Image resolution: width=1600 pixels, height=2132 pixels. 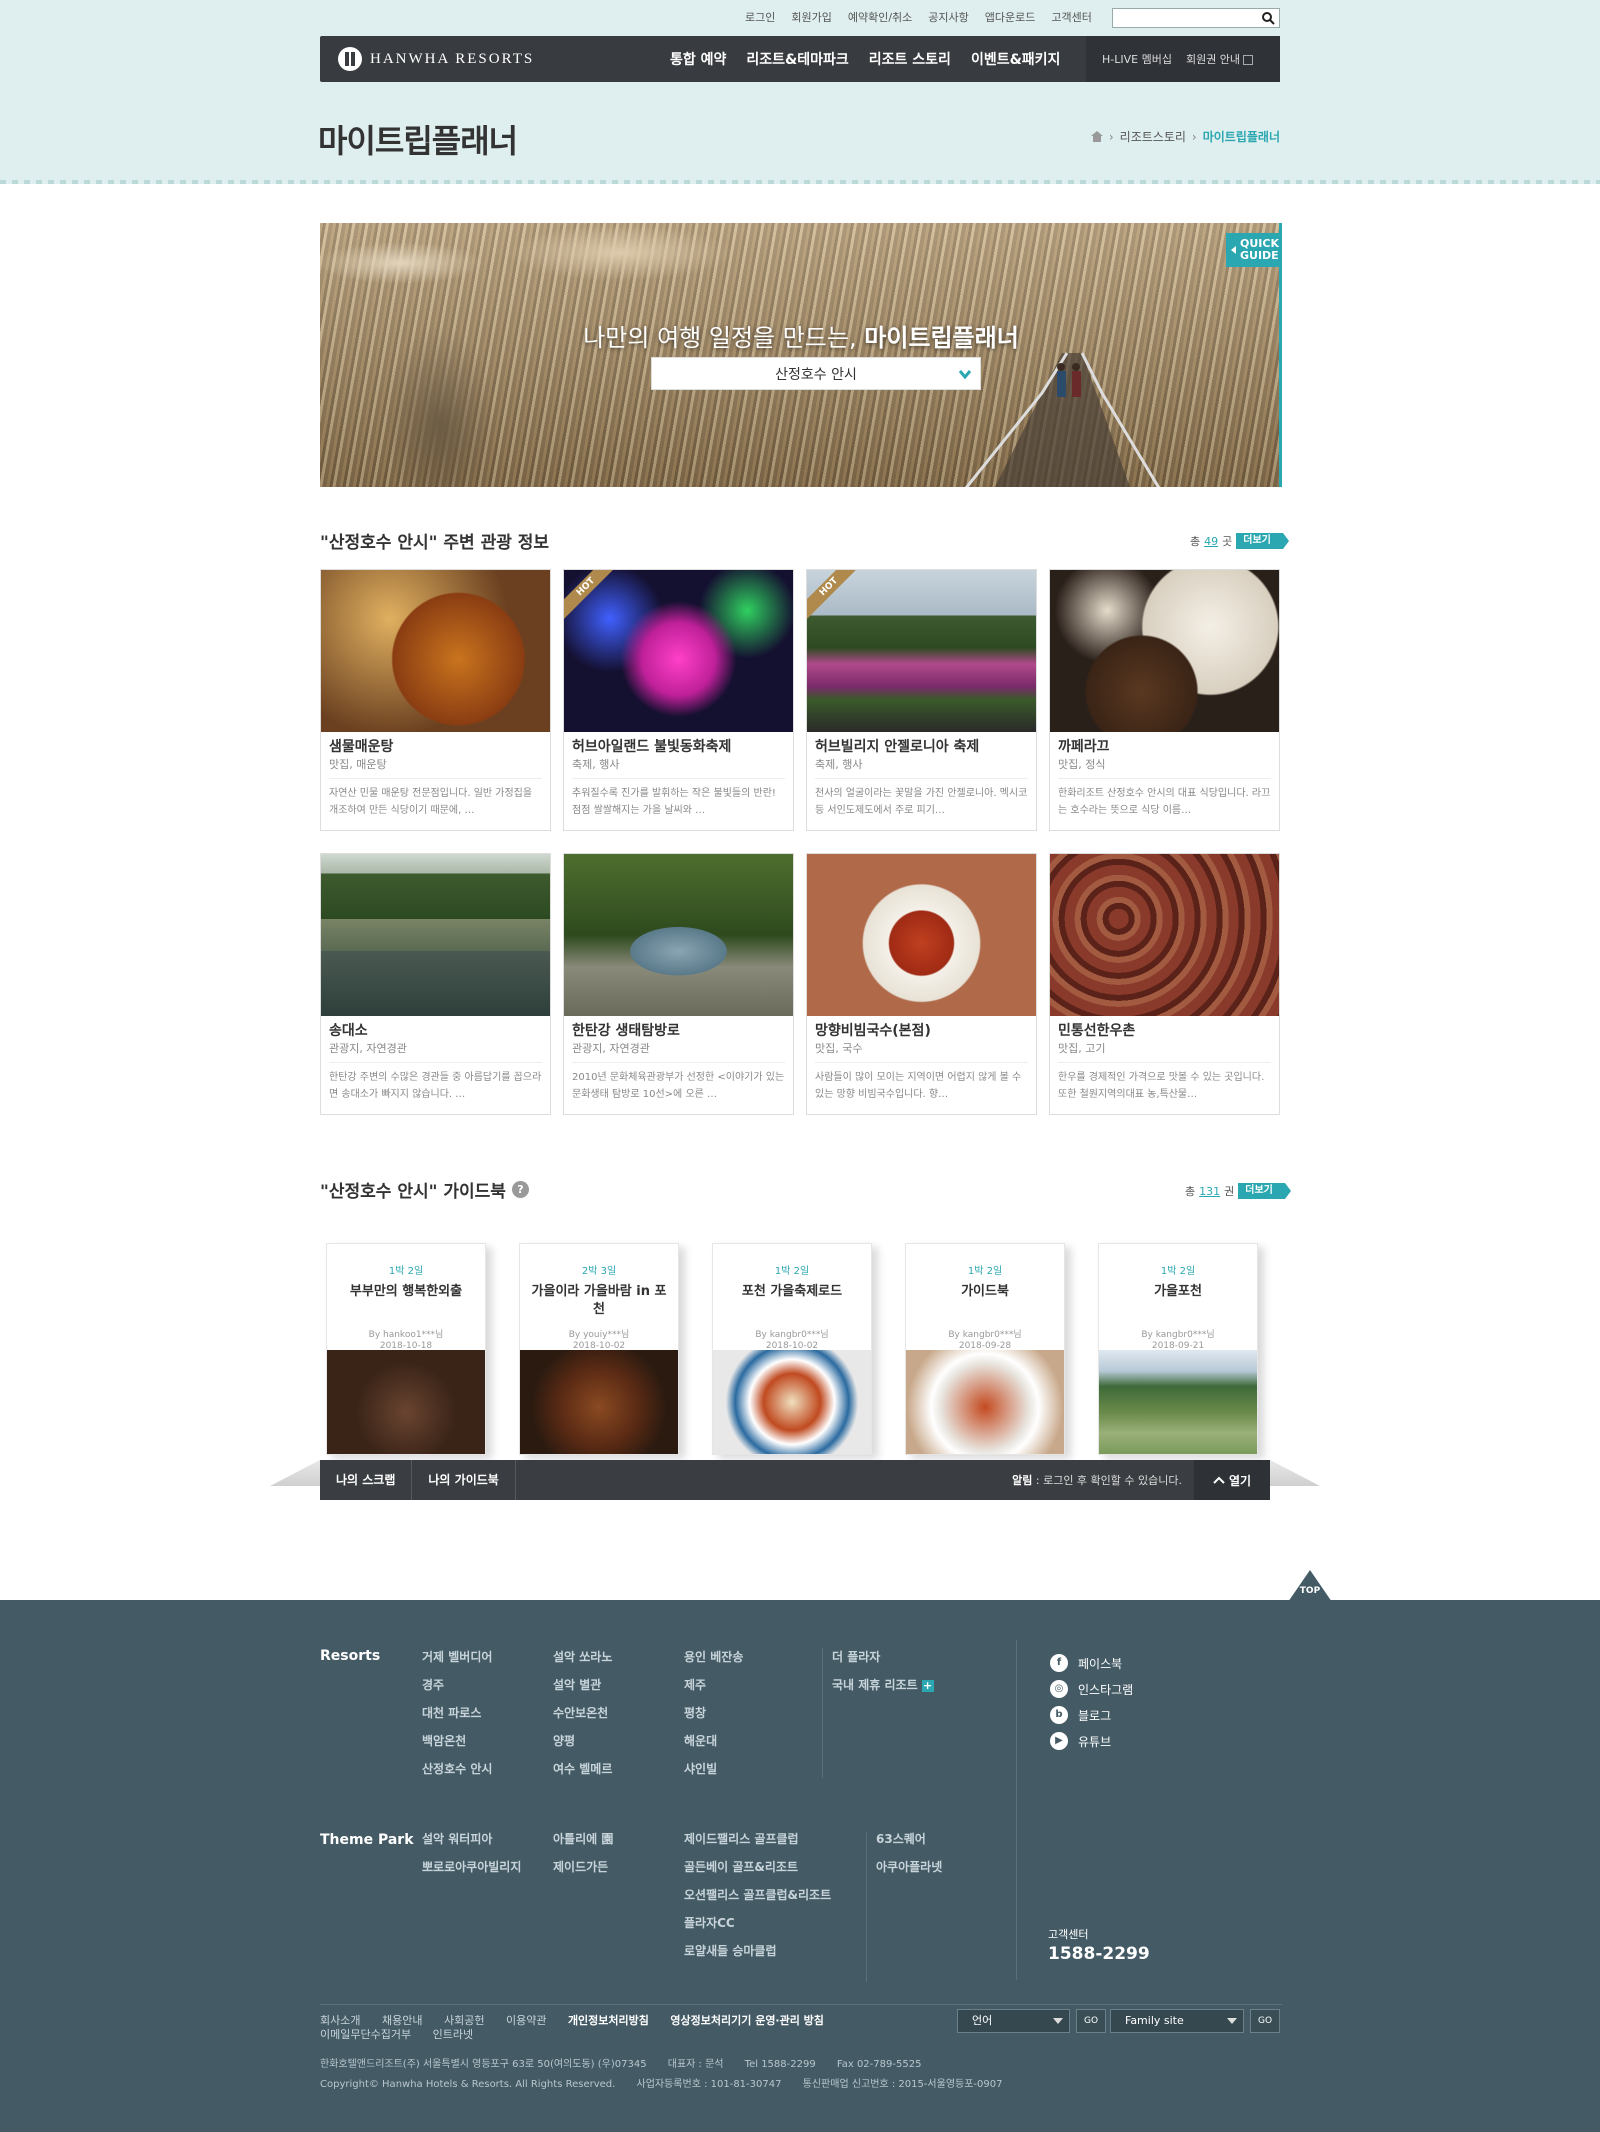 What do you see at coordinates (582, 1741) in the screenshot?
I see `footer-link: 양평` at bounding box center [582, 1741].